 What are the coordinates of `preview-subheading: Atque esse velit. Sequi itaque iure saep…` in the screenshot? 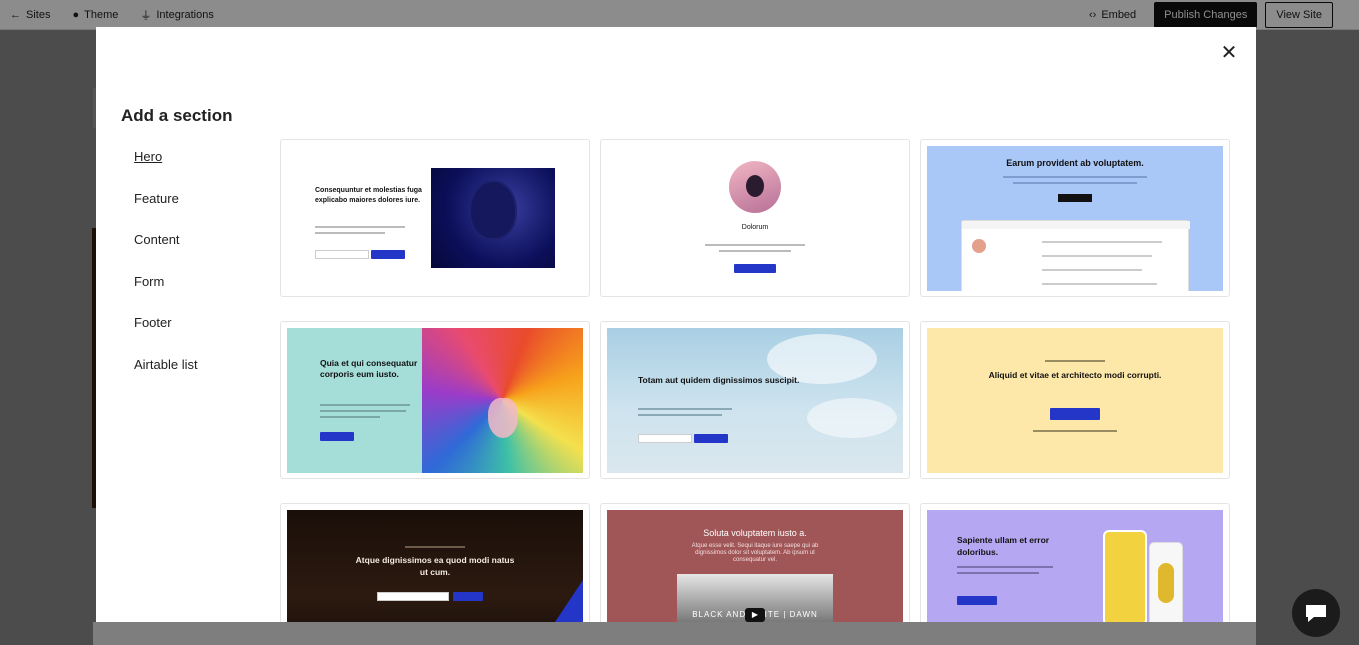 It's located at (755, 553).